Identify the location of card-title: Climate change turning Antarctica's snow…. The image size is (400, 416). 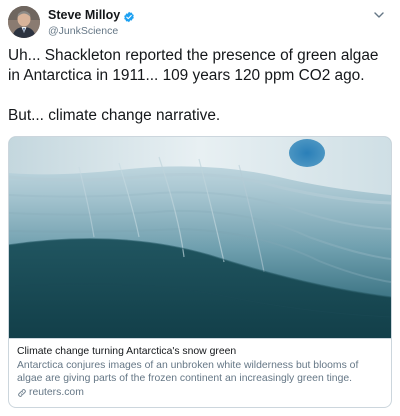
(200, 351).